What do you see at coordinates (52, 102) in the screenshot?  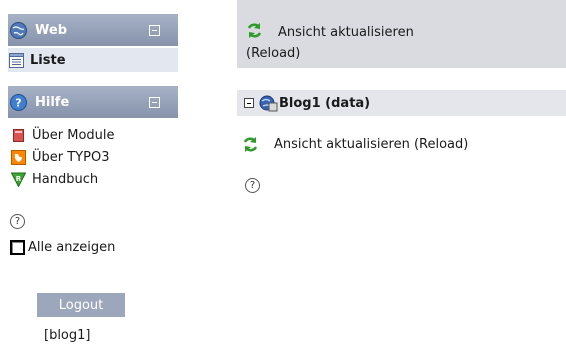 I see `group-title-hilfe: Hilfe` at bounding box center [52, 102].